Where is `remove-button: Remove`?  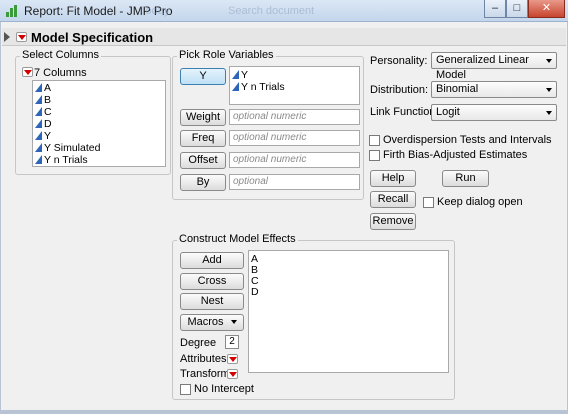 remove-button: Remove is located at coordinates (393, 221).